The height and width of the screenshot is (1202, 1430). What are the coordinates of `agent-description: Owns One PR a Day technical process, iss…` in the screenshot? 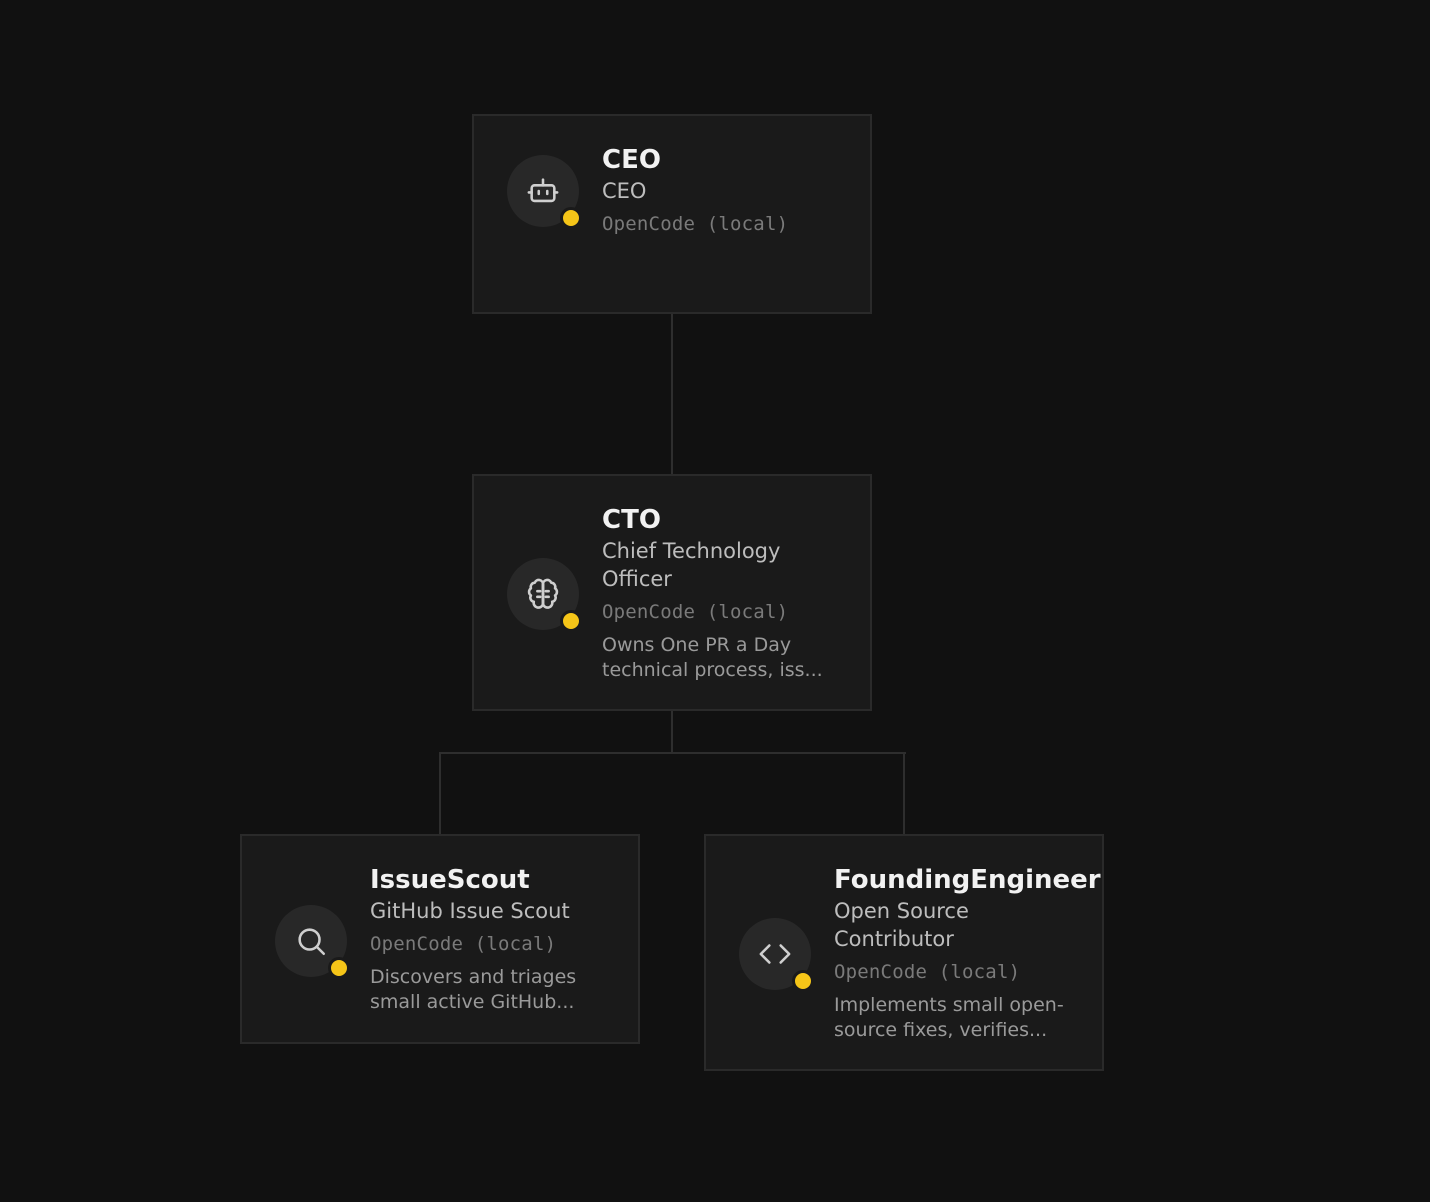 It's located at (712, 657).